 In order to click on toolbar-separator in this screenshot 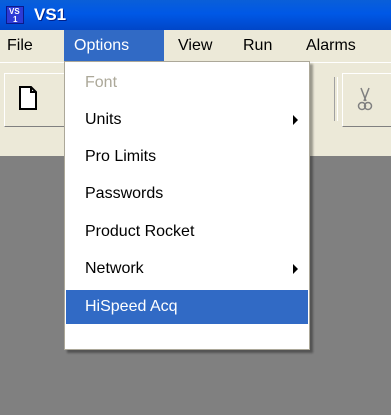, I will do `click(336, 99)`.